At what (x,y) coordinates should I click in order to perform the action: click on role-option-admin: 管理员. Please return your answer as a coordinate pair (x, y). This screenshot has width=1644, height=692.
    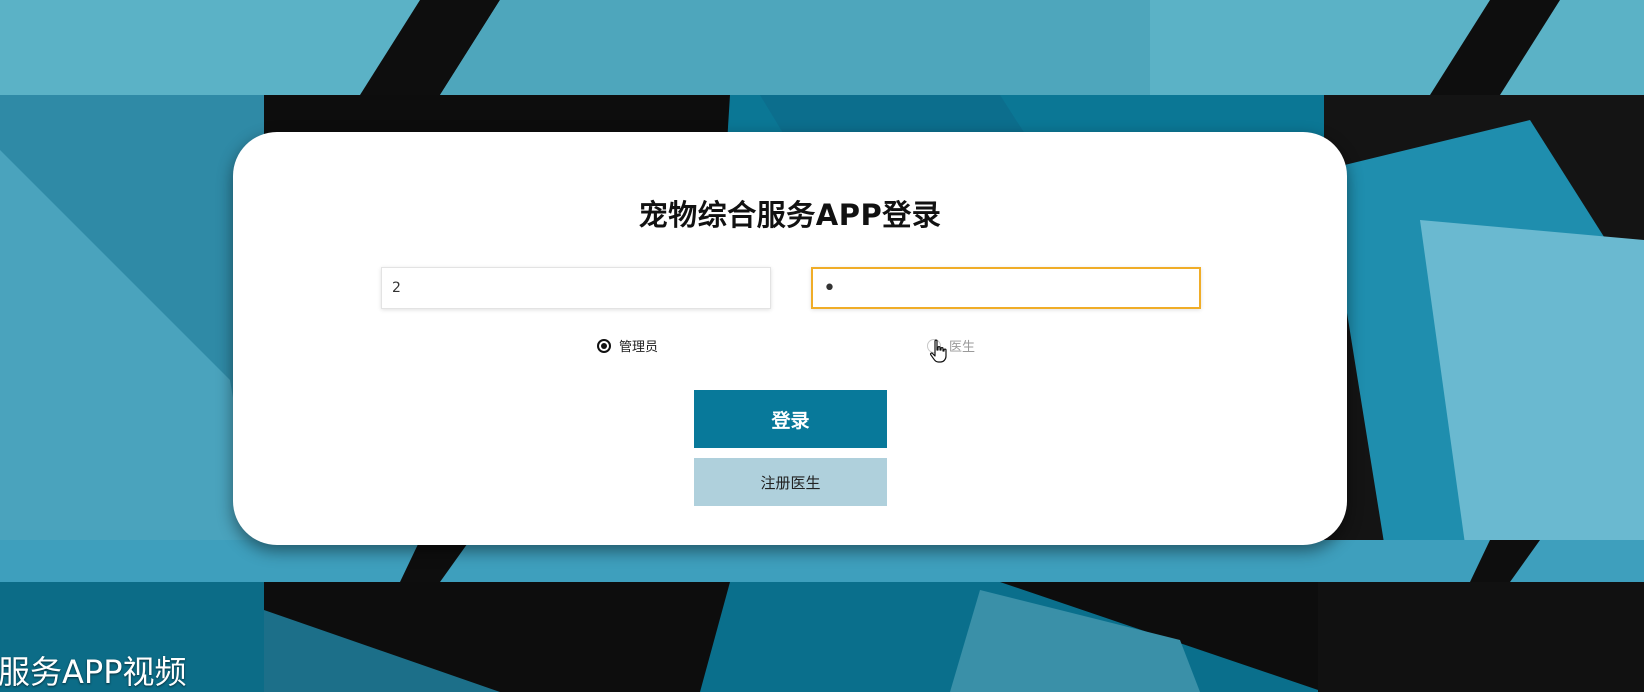
    Looking at the image, I should click on (627, 345).